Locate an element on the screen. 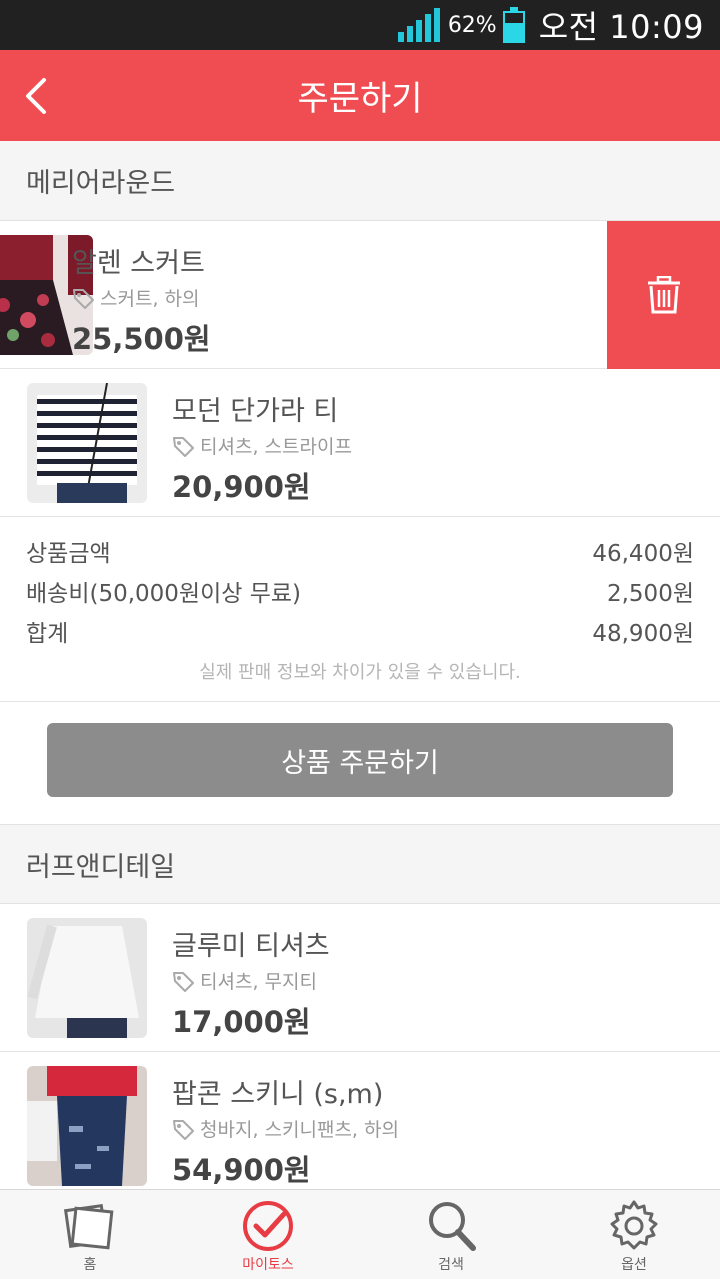 The height and width of the screenshot is (1279, 720). product-row: 팝콘 스키니 (s,m) 청바지, 스키니팬츠, 하의 54,900원 is located at coordinates (360, 1126).